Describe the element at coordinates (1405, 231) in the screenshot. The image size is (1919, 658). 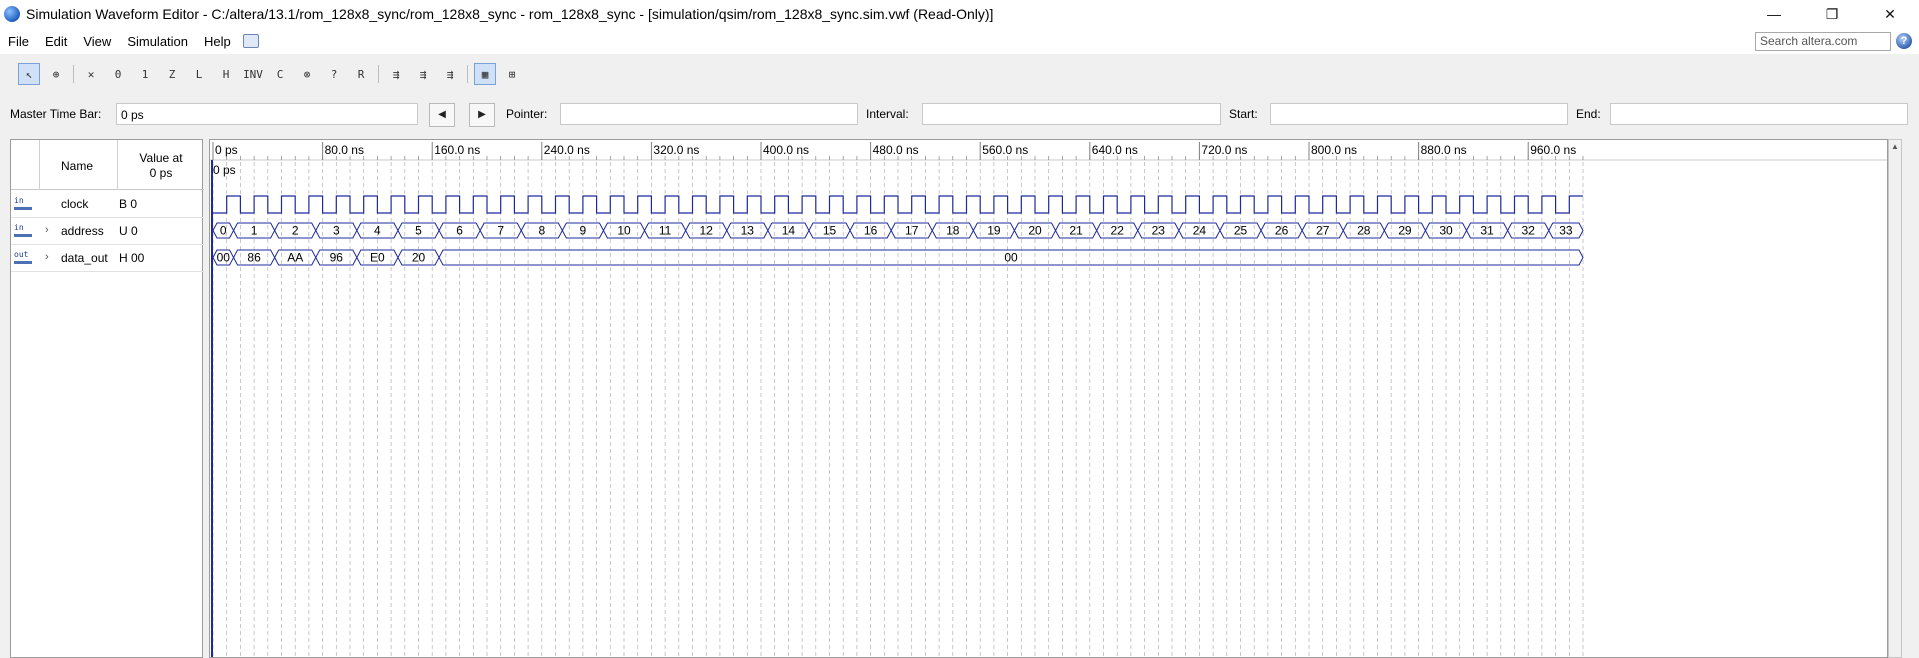
I see `address-segment-label: 29` at that location.